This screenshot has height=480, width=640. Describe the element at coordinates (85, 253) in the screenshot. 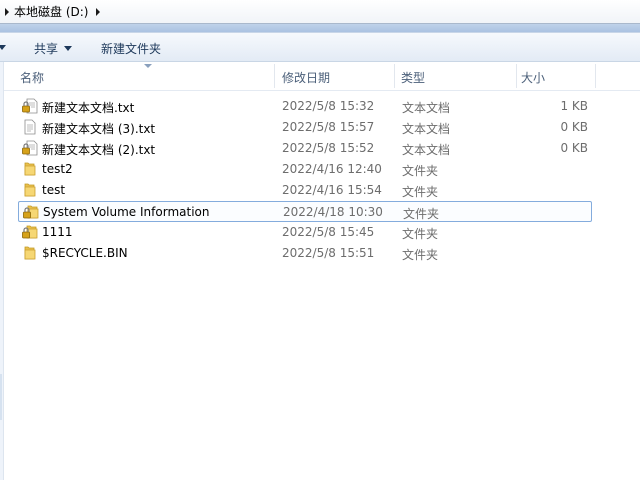

I see `file-name: $RECYCLE.BIN` at that location.